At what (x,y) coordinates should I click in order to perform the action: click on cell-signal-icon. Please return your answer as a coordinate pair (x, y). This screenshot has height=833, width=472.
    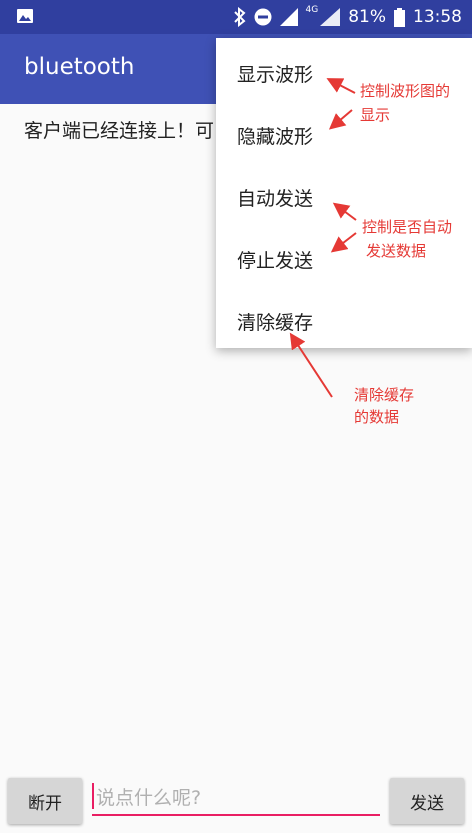
    Looking at the image, I should click on (330, 17).